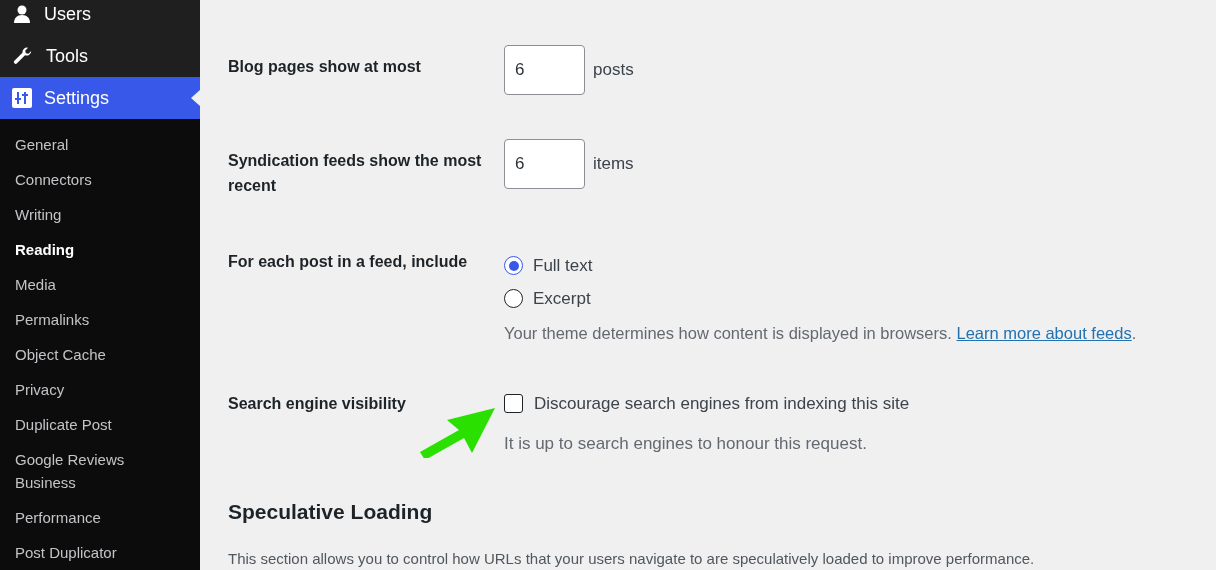 This screenshot has height=570, width=1216. Describe the element at coordinates (100, 214) in the screenshot. I see `submenu-item: Writing` at that location.